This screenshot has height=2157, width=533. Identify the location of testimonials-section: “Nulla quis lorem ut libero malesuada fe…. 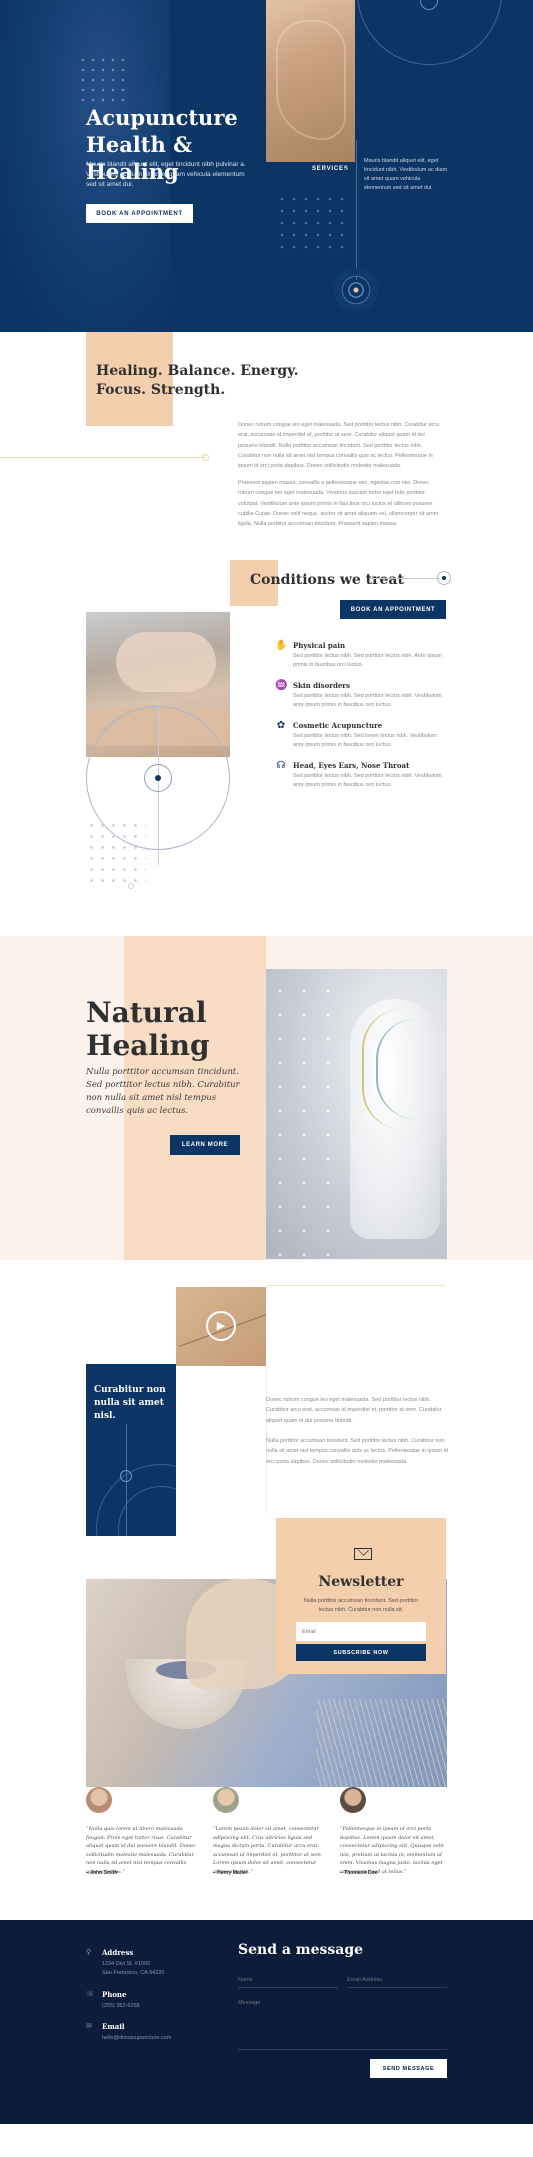
(266, 1853).